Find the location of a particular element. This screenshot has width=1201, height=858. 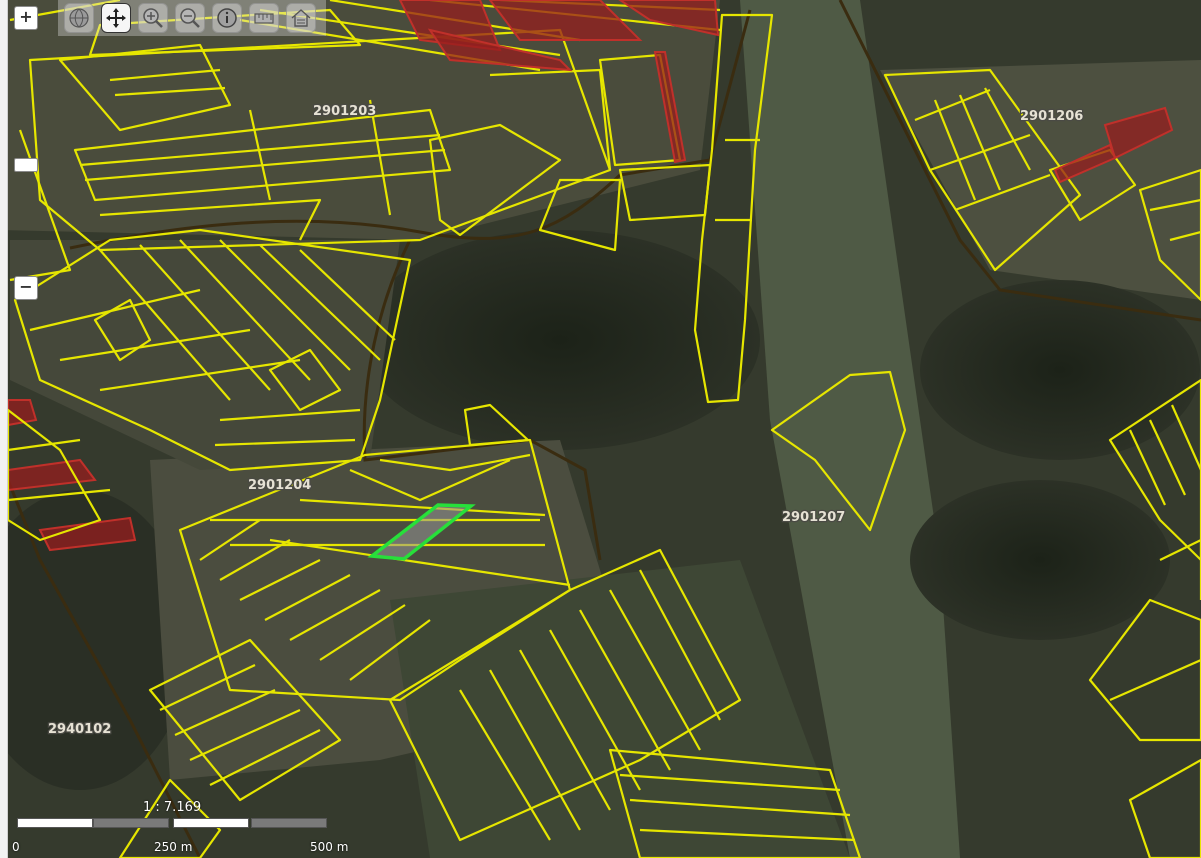

left-panel-edge is located at coordinates (4, 429).